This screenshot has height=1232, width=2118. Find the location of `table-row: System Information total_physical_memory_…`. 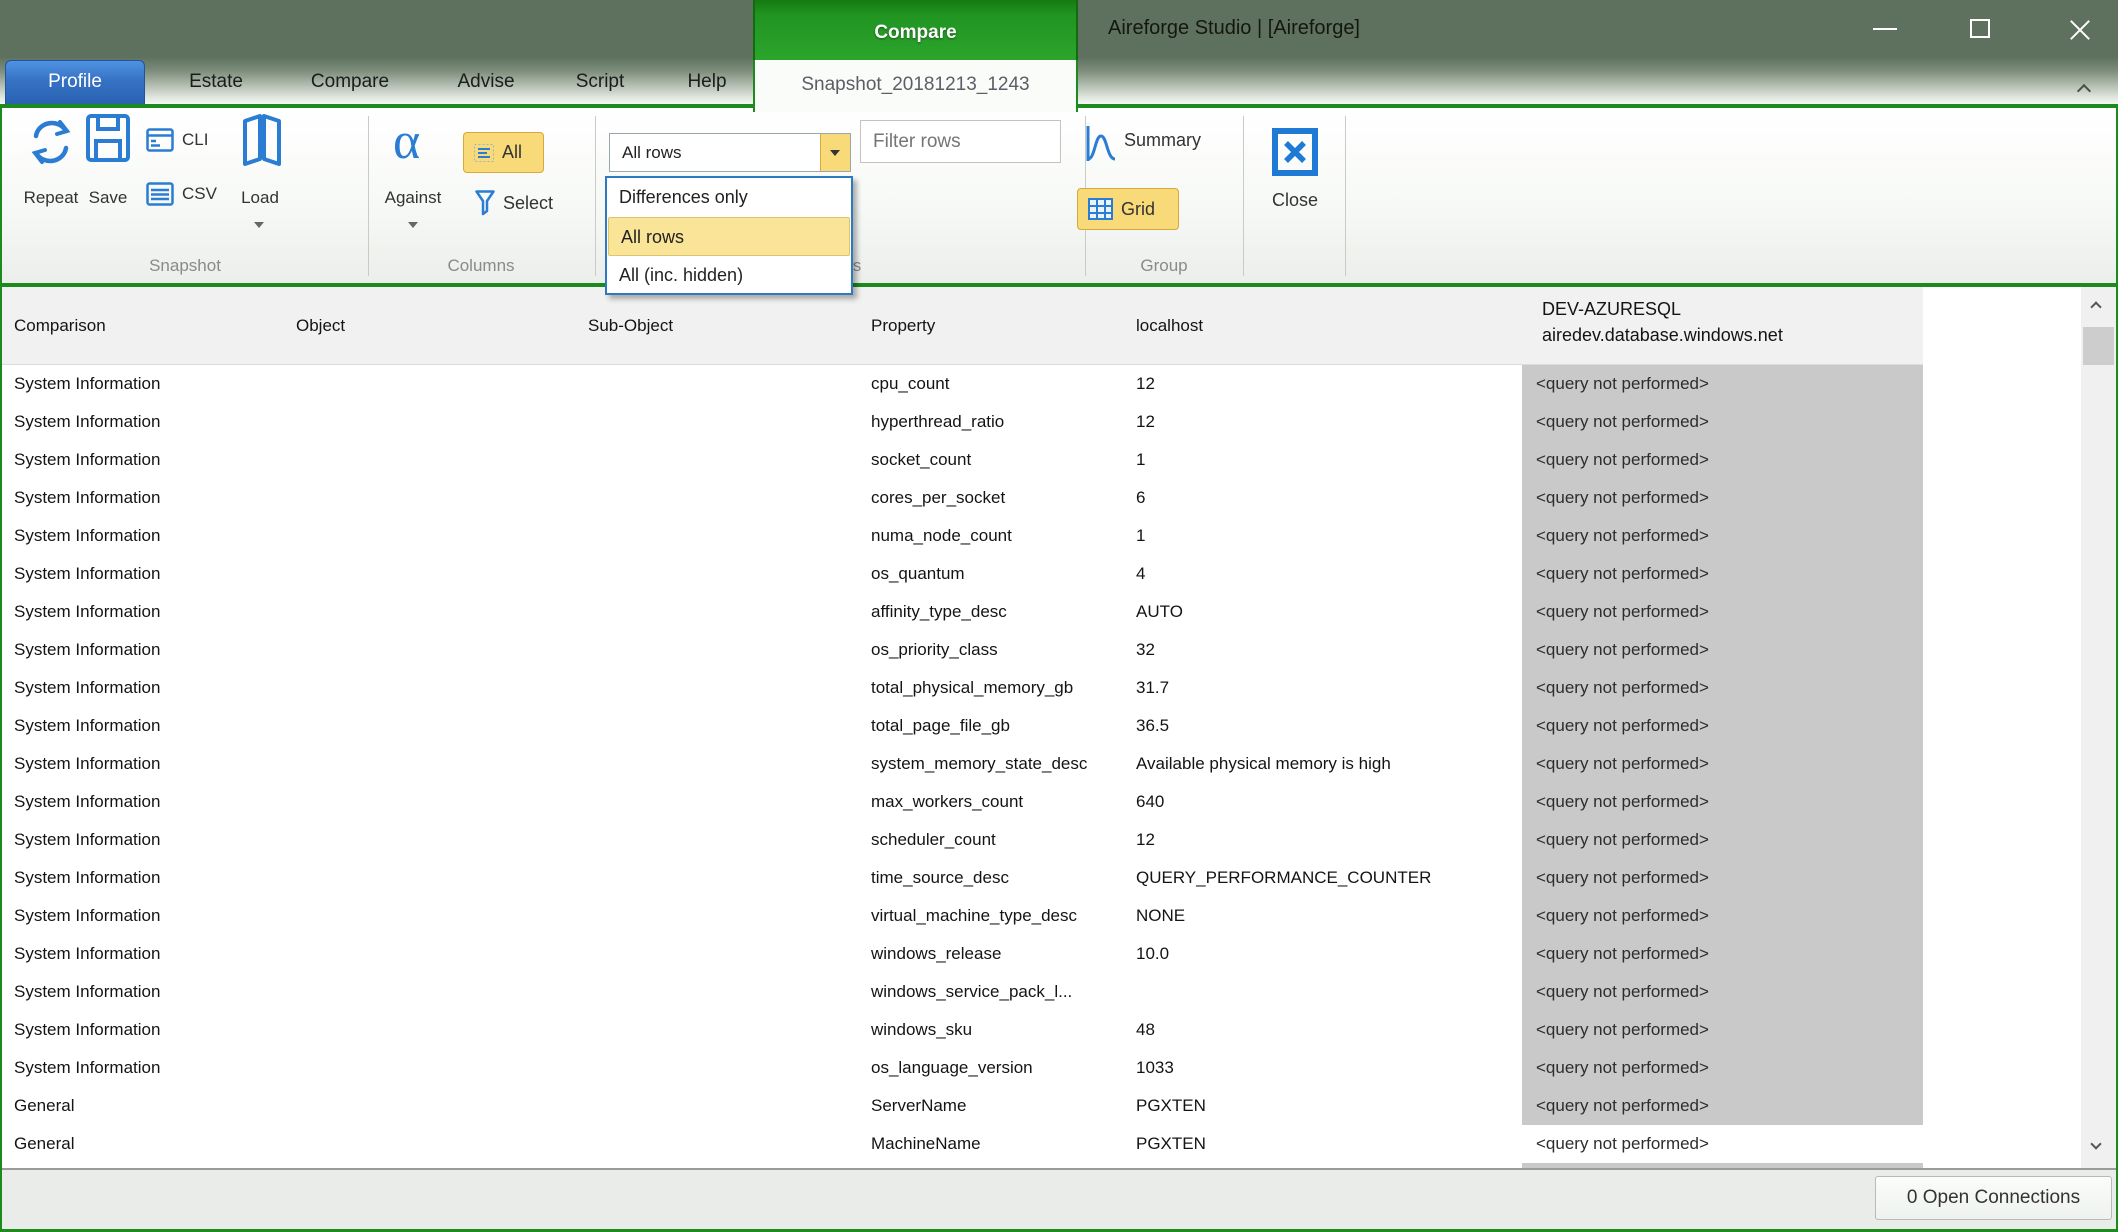

table-row: System Information total_physical_memory_… is located at coordinates (1041, 688).